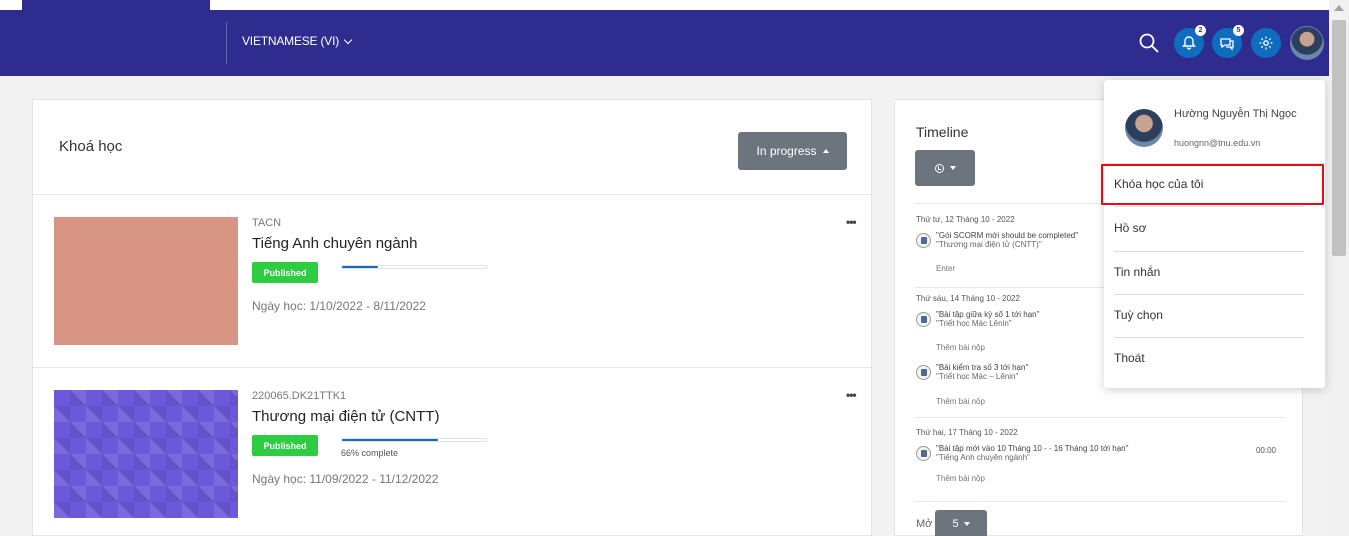 The height and width of the screenshot is (536, 1349). What do you see at coordinates (1137, 272) in the screenshot?
I see `menu-item-messages: Tin nhắn` at bounding box center [1137, 272].